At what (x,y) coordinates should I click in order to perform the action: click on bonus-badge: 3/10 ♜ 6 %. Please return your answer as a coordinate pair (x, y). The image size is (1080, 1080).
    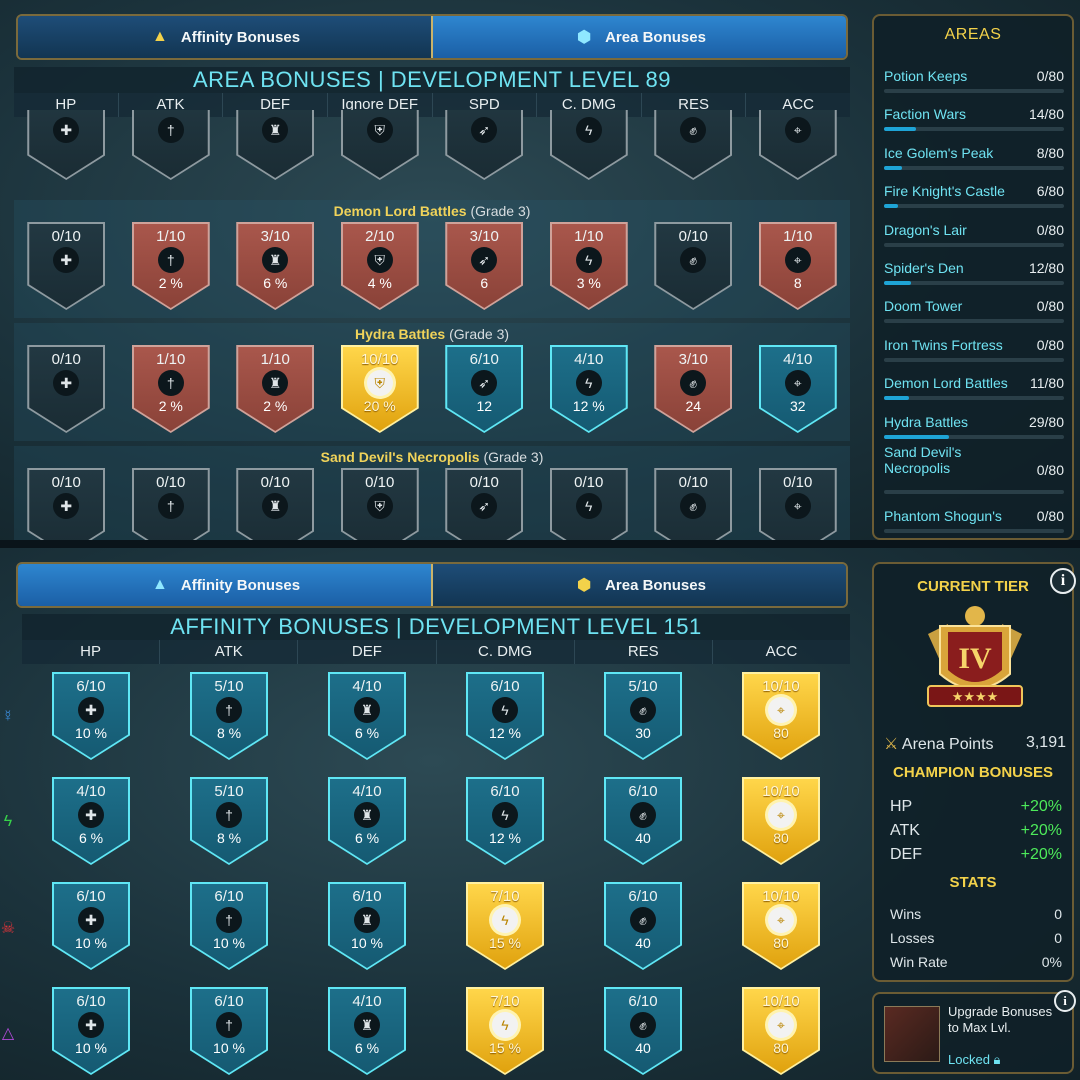
    Looking at the image, I should click on (275, 266).